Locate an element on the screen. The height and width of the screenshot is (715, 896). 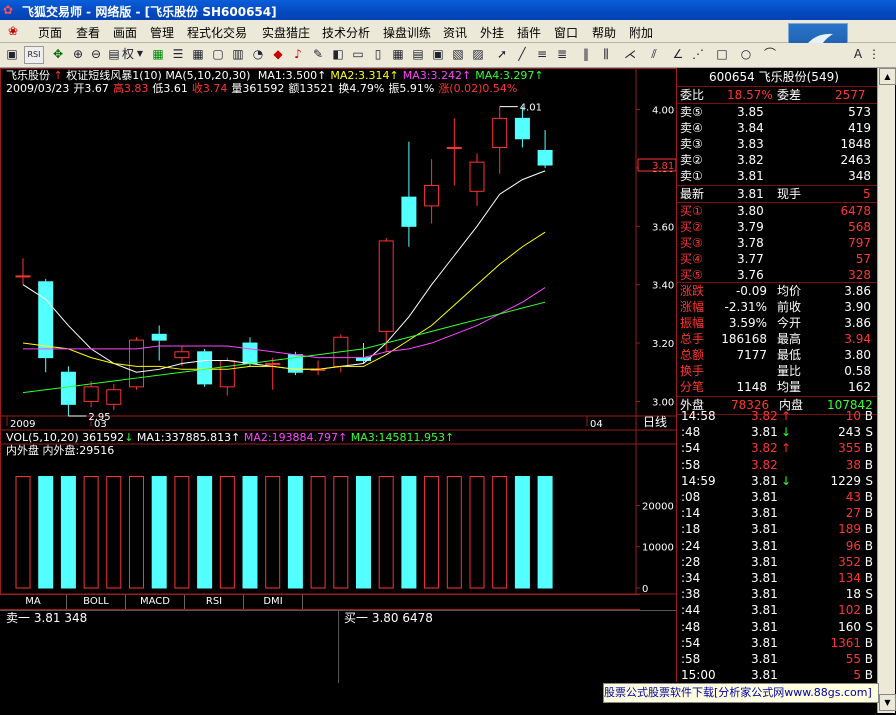
menu-view: 查看 is located at coordinates (88, 32).